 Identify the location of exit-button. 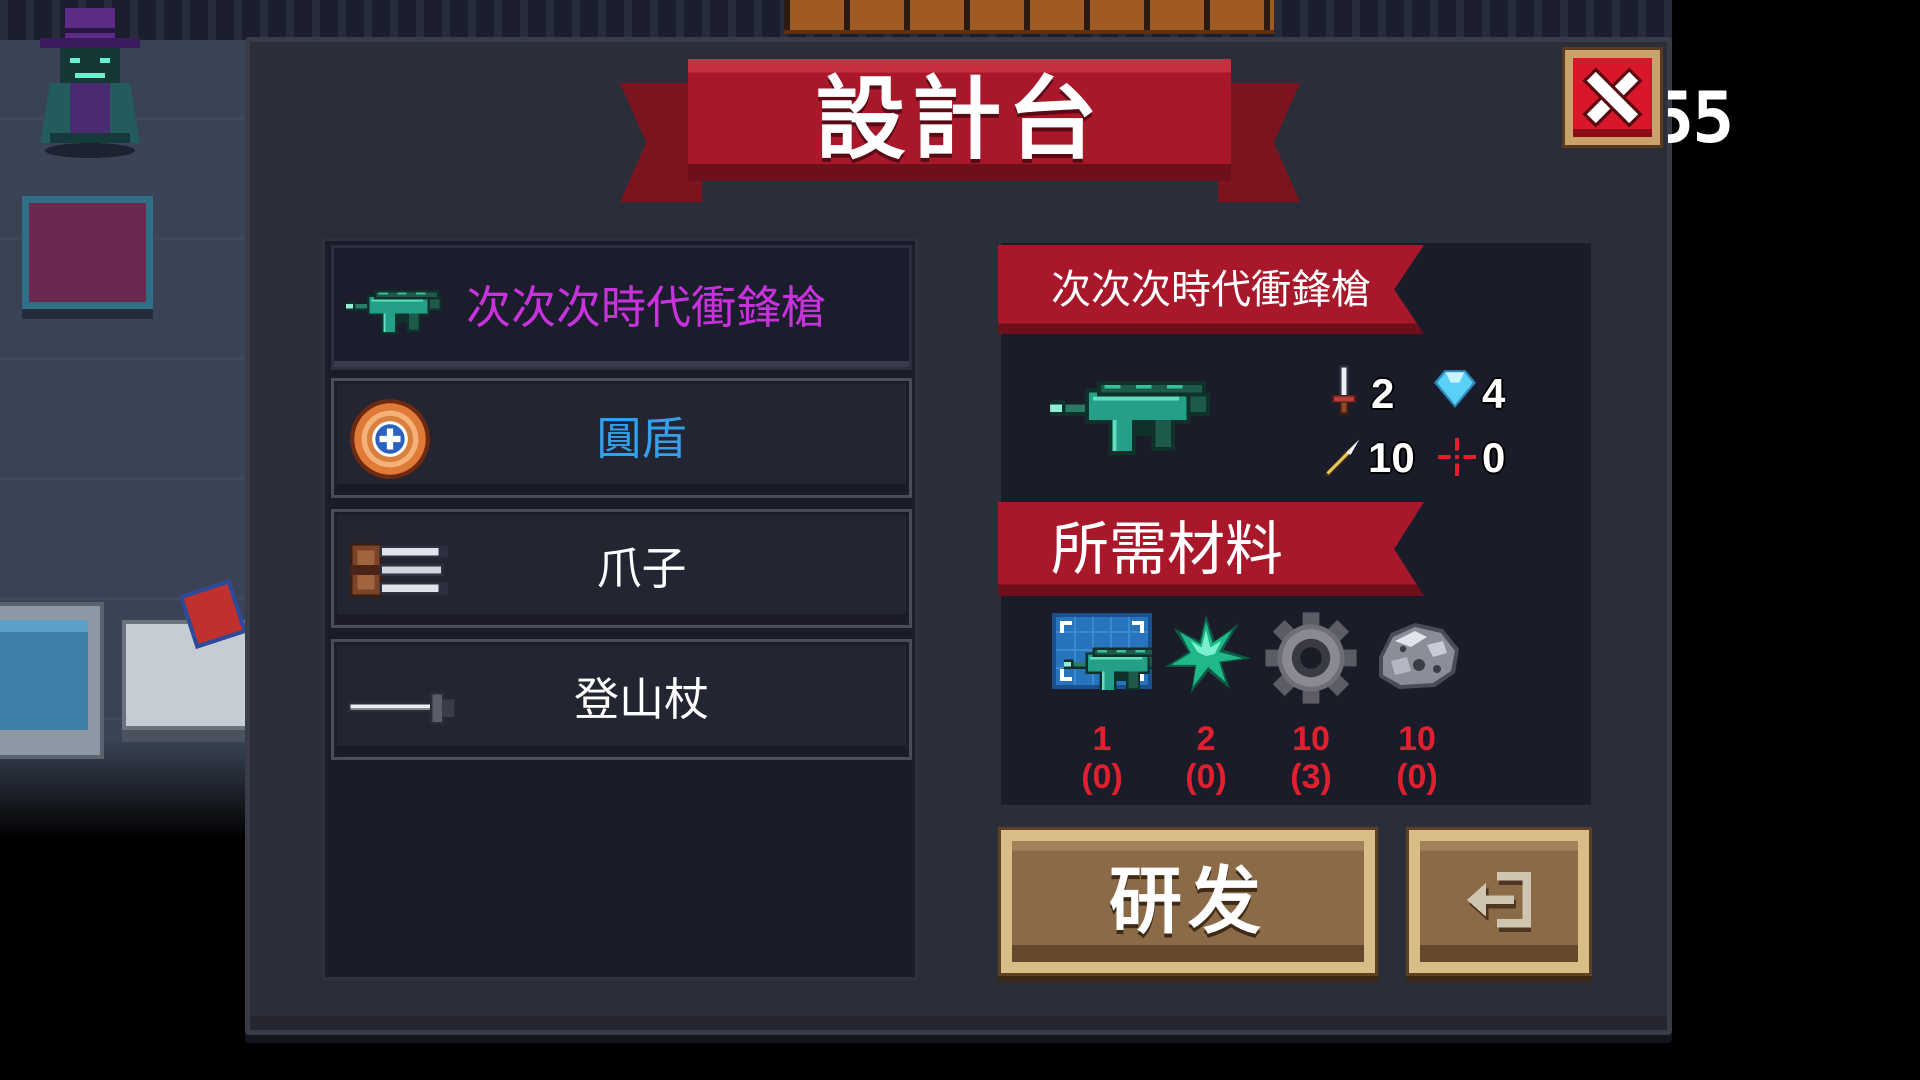
(1499, 901).